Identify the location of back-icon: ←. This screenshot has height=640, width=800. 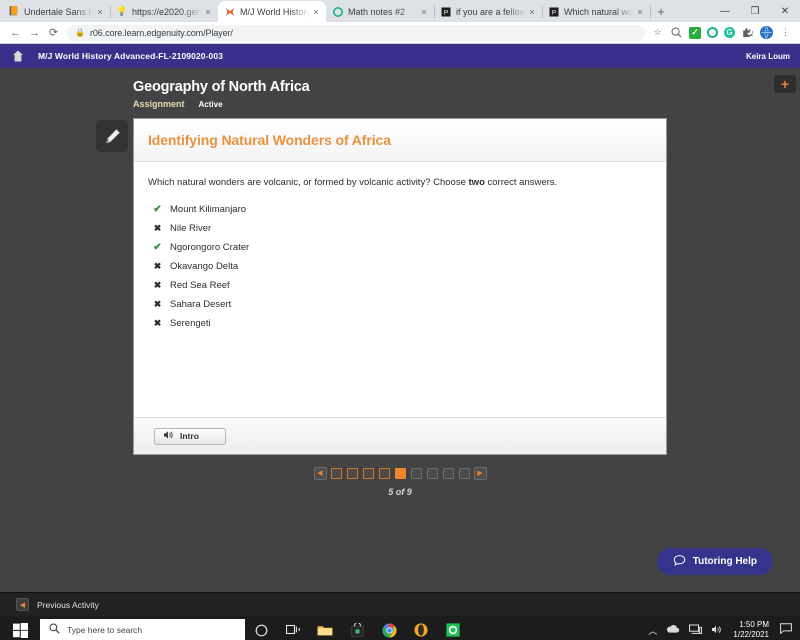
(15, 32).